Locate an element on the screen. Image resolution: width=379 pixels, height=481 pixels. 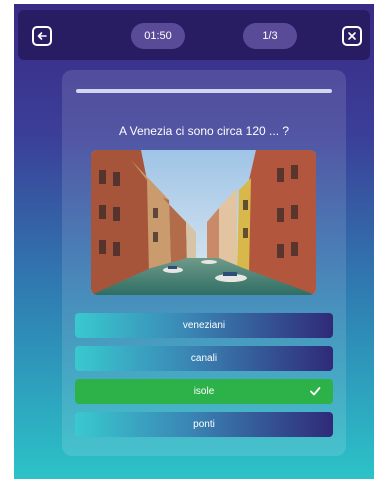
answer-option-3-correct: isole is located at coordinates (204, 391).